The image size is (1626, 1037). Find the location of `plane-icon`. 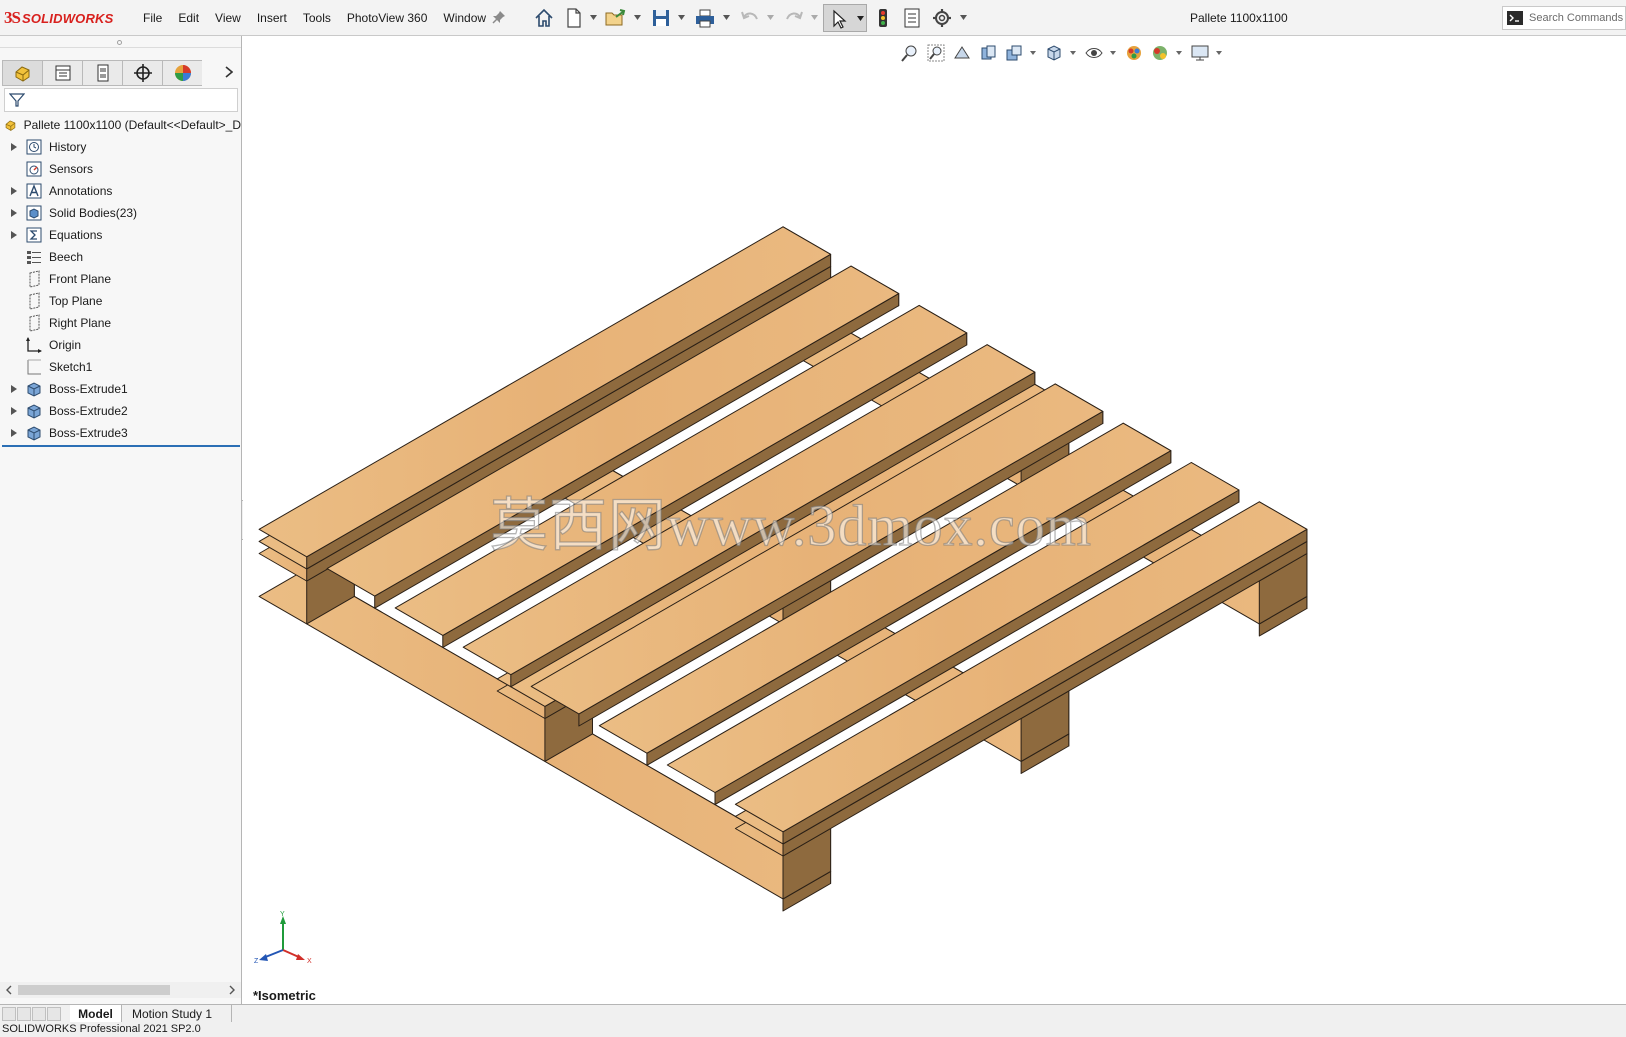

plane-icon is located at coordinates (34, 279).